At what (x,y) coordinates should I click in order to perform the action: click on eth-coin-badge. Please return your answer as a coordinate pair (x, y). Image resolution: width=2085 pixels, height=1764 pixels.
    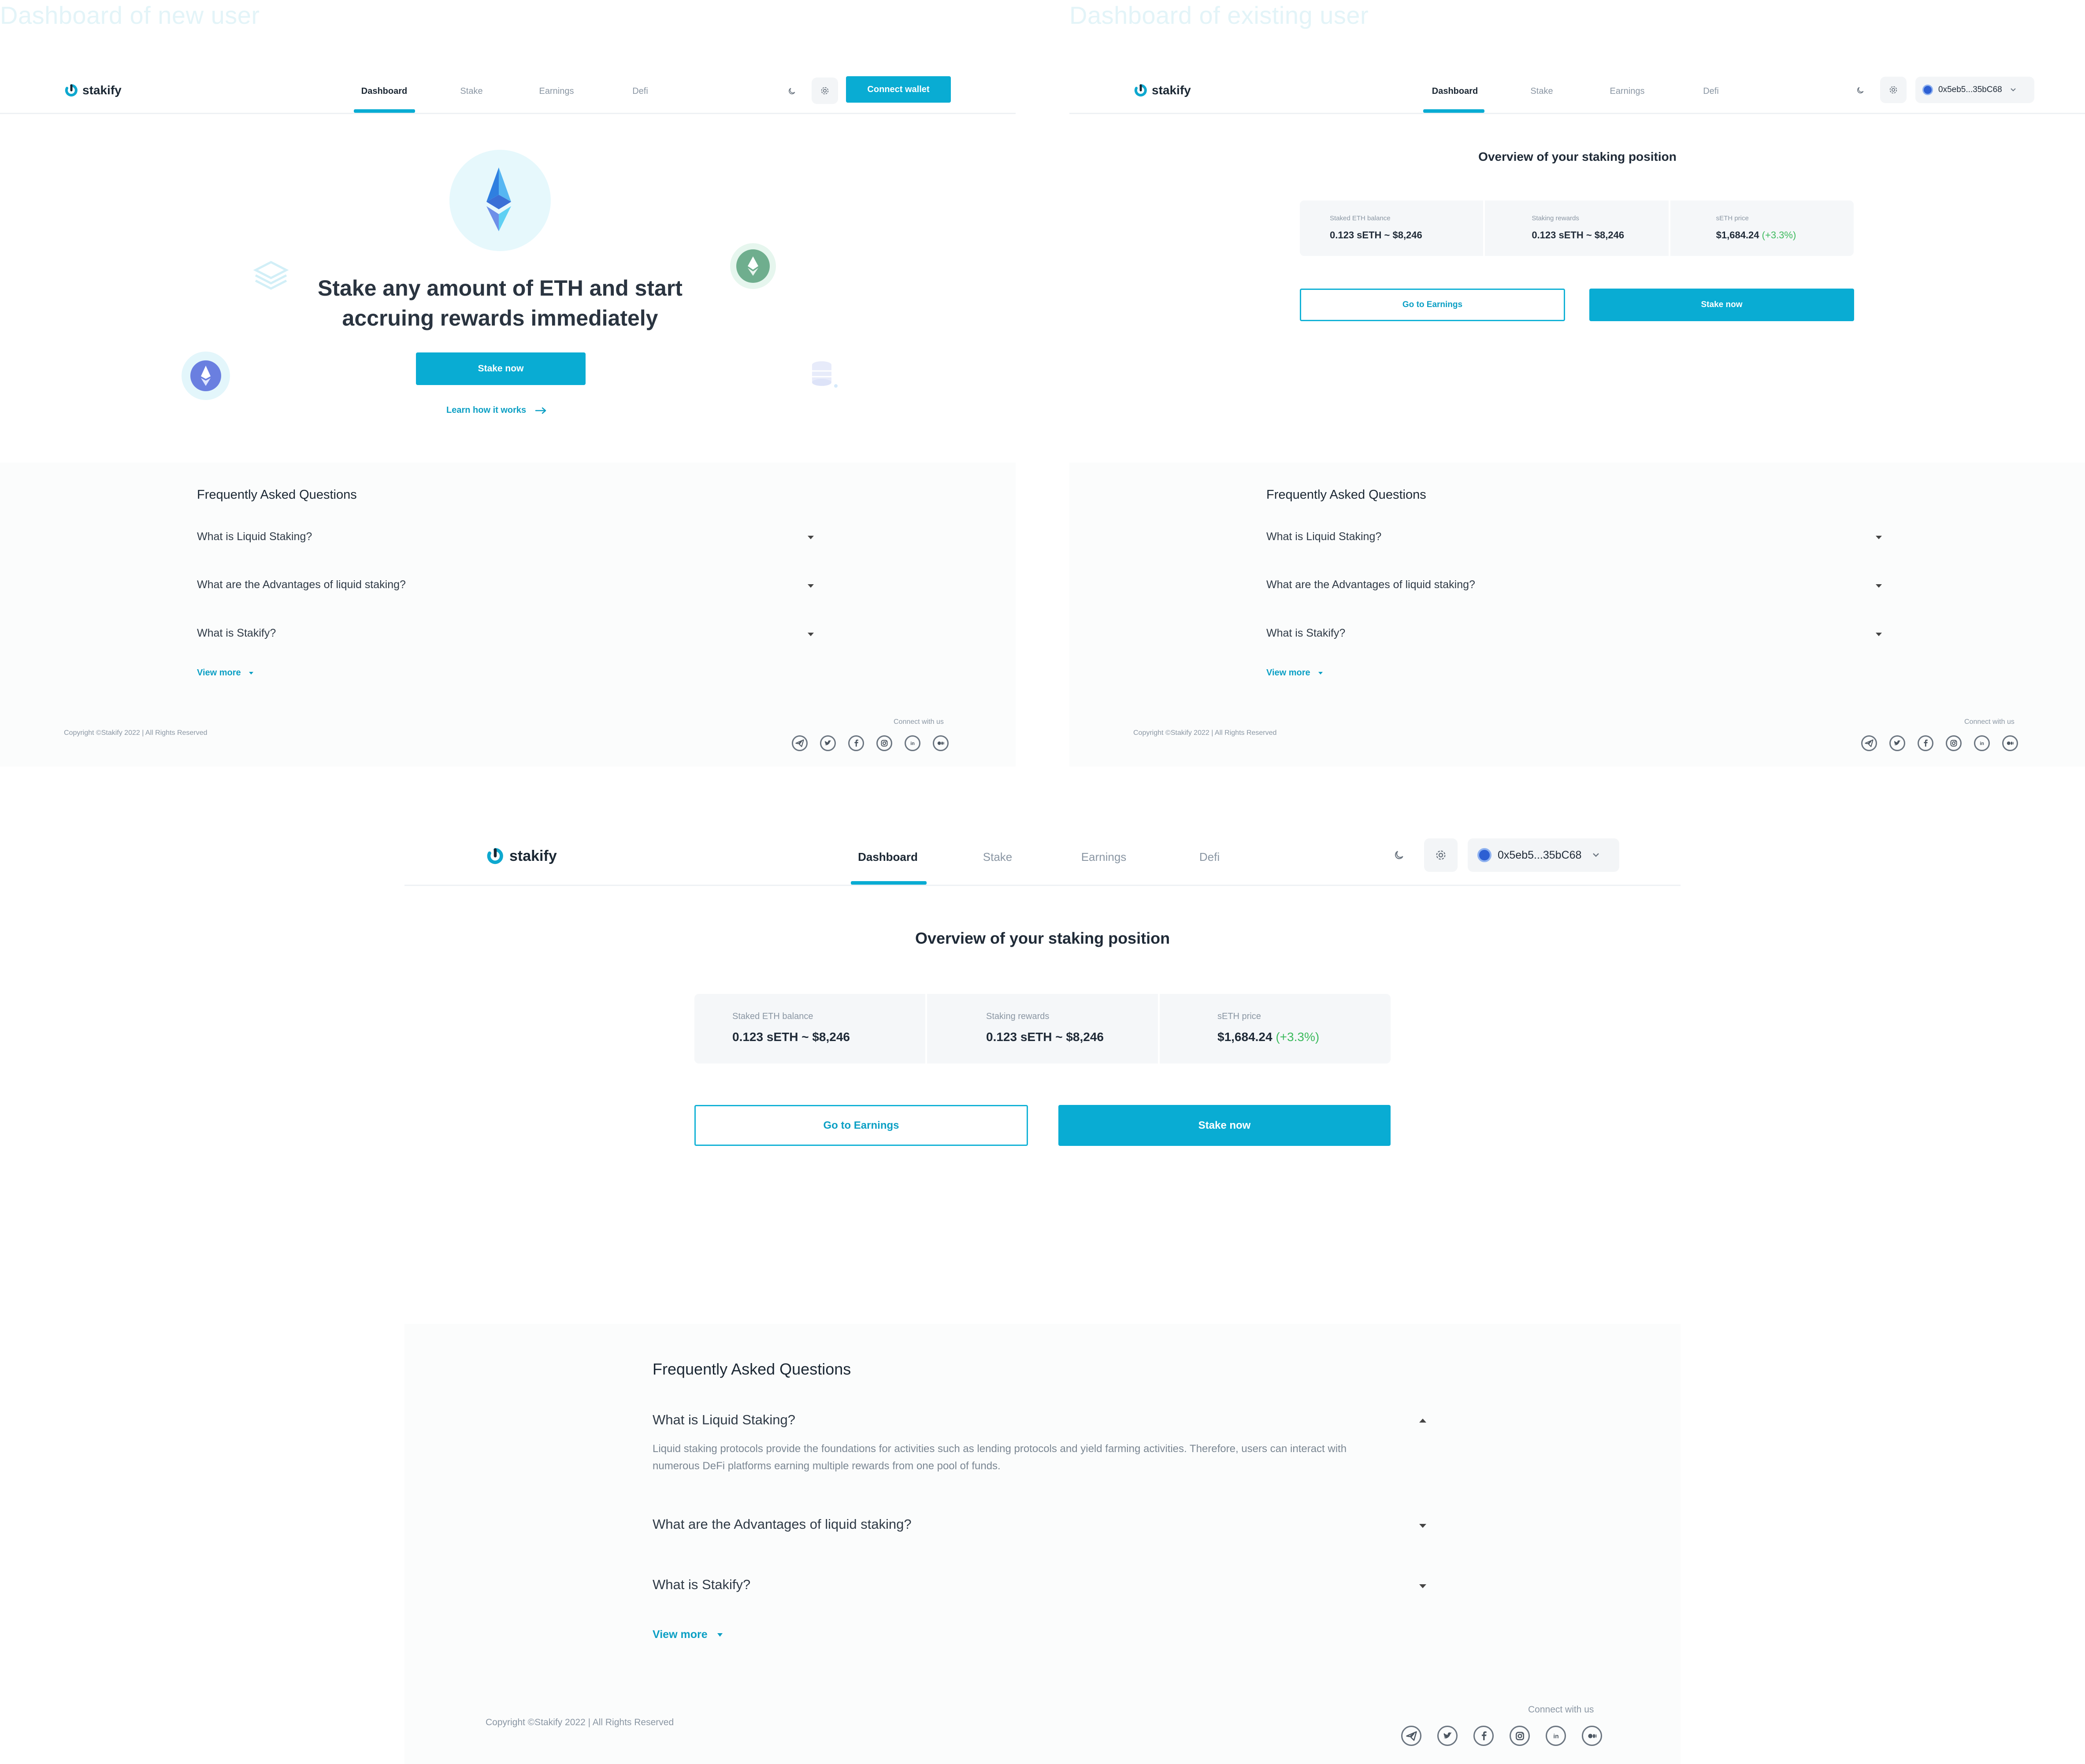
    Looking at the image, I should click on (206, 376).